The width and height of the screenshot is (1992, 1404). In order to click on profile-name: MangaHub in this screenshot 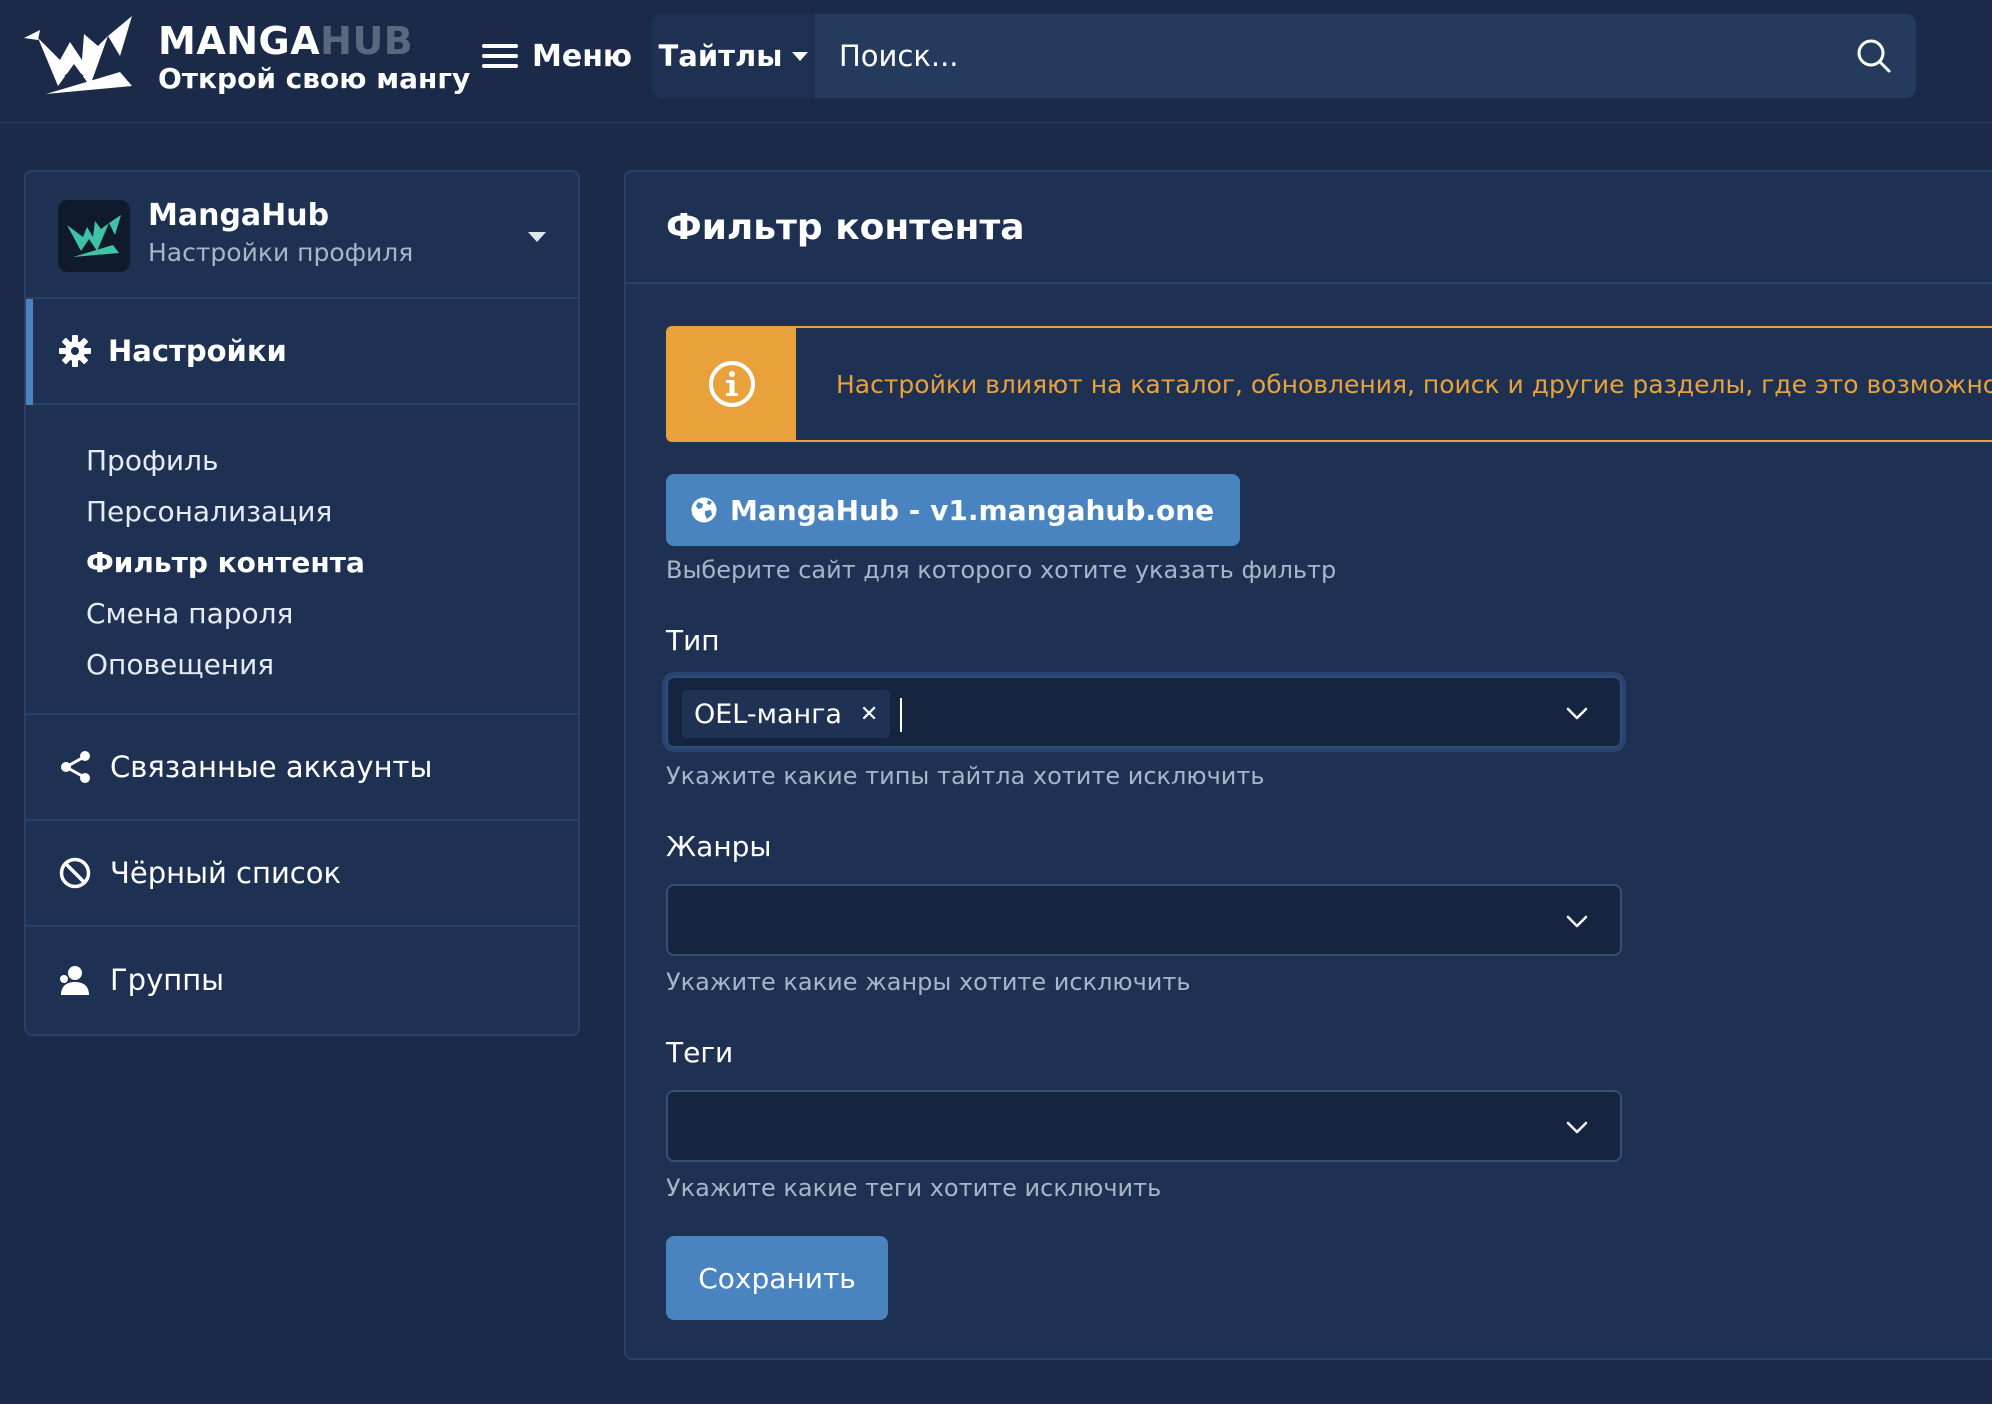, I will do `click(239, 215)`.